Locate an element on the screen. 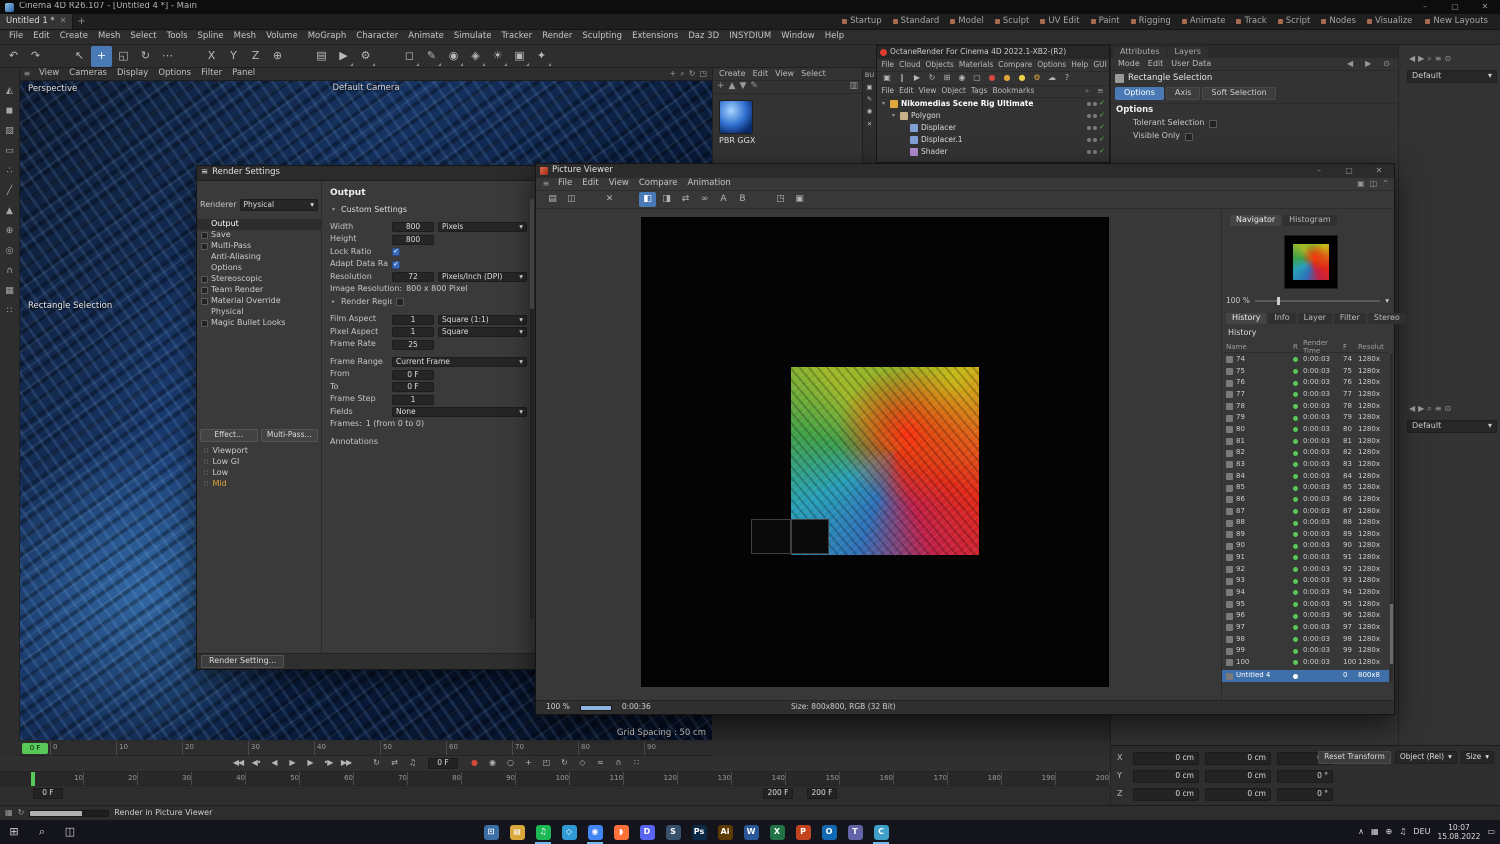  render-preset: ∷ Low GI is located at coordinates (259, 462).